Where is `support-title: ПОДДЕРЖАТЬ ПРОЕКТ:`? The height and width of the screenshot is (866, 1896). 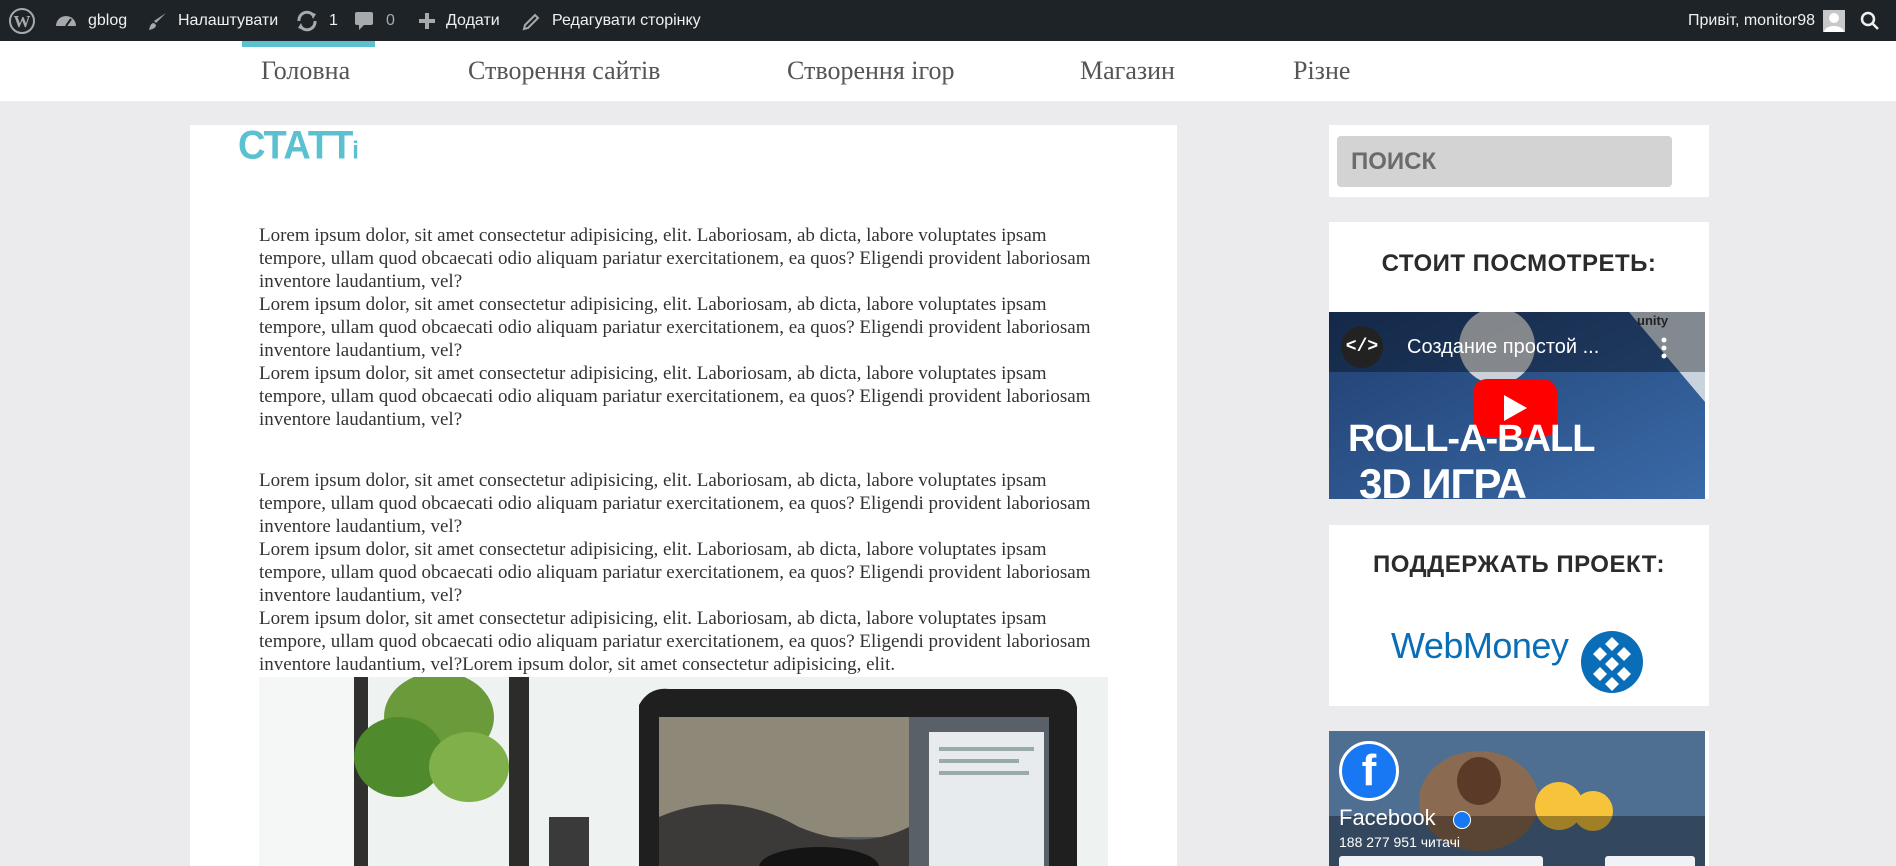 support-title: ПОДДЕРЖАТЬ ПРОЕКТ: is located at coordinates (1519, 564).